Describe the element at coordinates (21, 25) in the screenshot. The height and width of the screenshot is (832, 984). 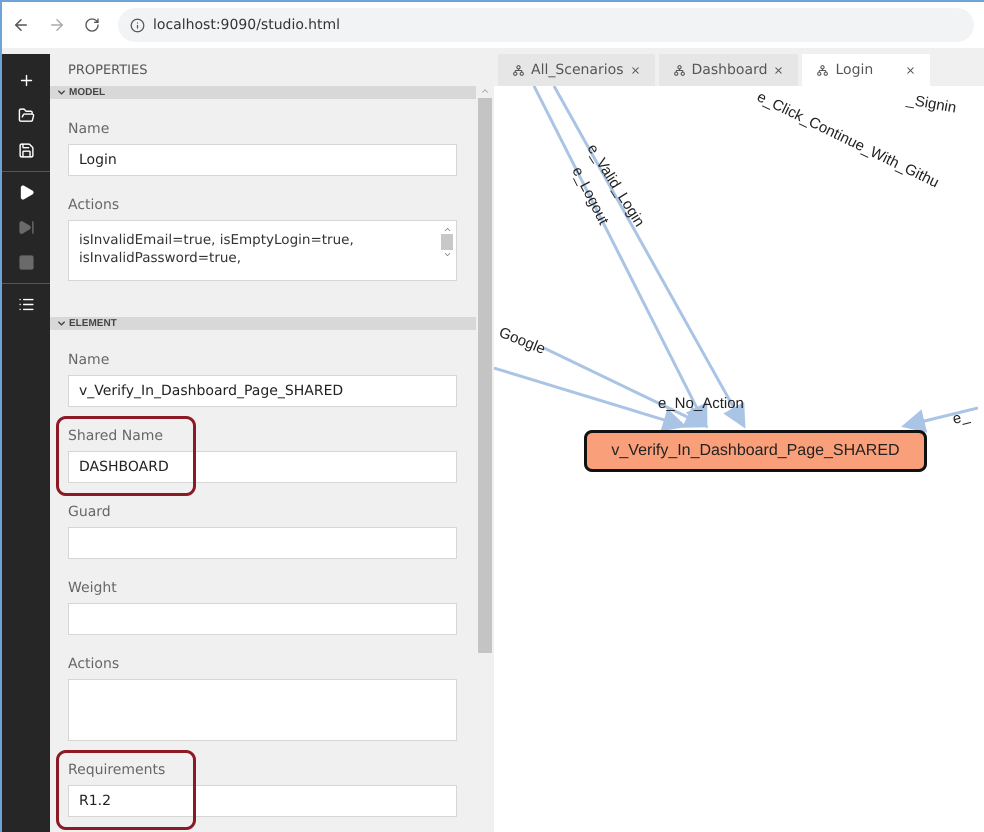
I see `back-icon` at that location.